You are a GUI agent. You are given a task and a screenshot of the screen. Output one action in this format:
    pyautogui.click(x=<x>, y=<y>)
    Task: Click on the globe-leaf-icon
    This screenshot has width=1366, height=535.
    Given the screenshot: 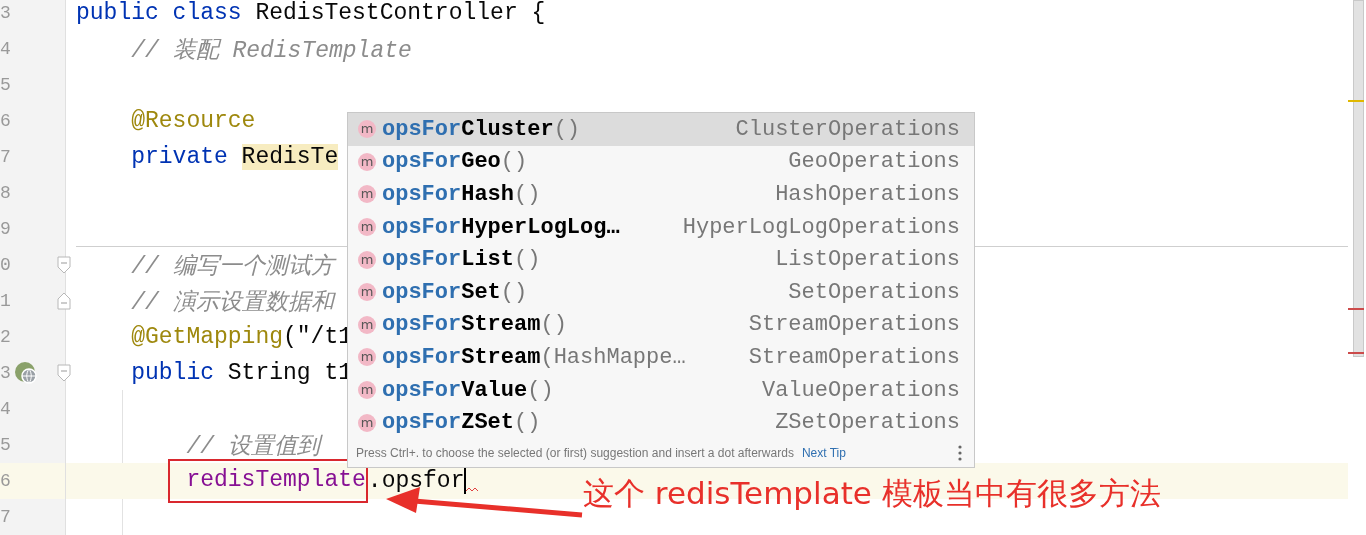 What is the action you would take?
    pyautogui.click(x=26, y=373)
    